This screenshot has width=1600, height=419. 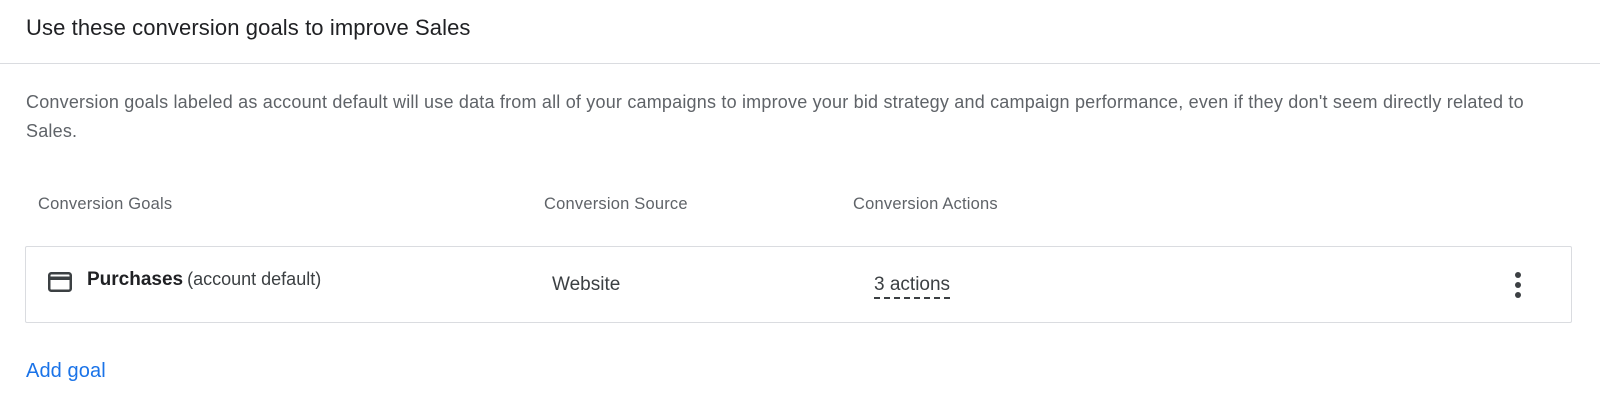 I want to click on goal-source: Website, so click(x=586, y=284).